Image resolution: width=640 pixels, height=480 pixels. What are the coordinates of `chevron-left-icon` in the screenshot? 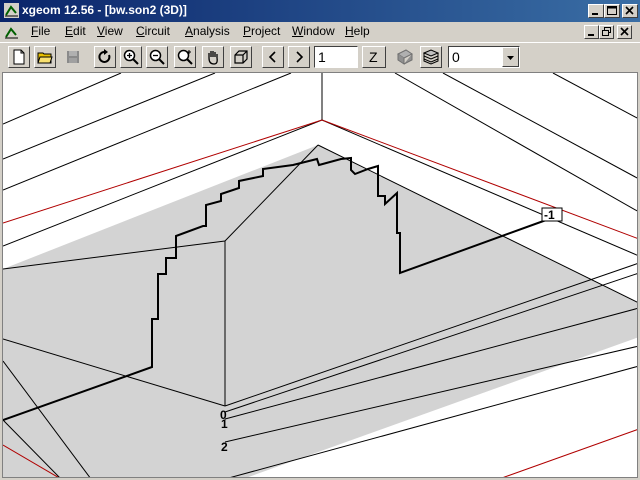 It's located at (272, 57).